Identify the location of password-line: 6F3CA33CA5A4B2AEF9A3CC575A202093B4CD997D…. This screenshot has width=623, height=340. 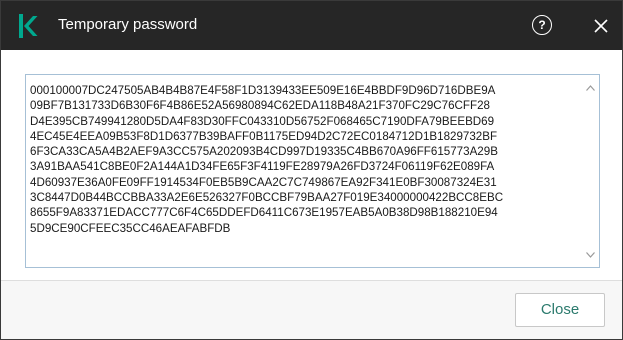
(306, 151).